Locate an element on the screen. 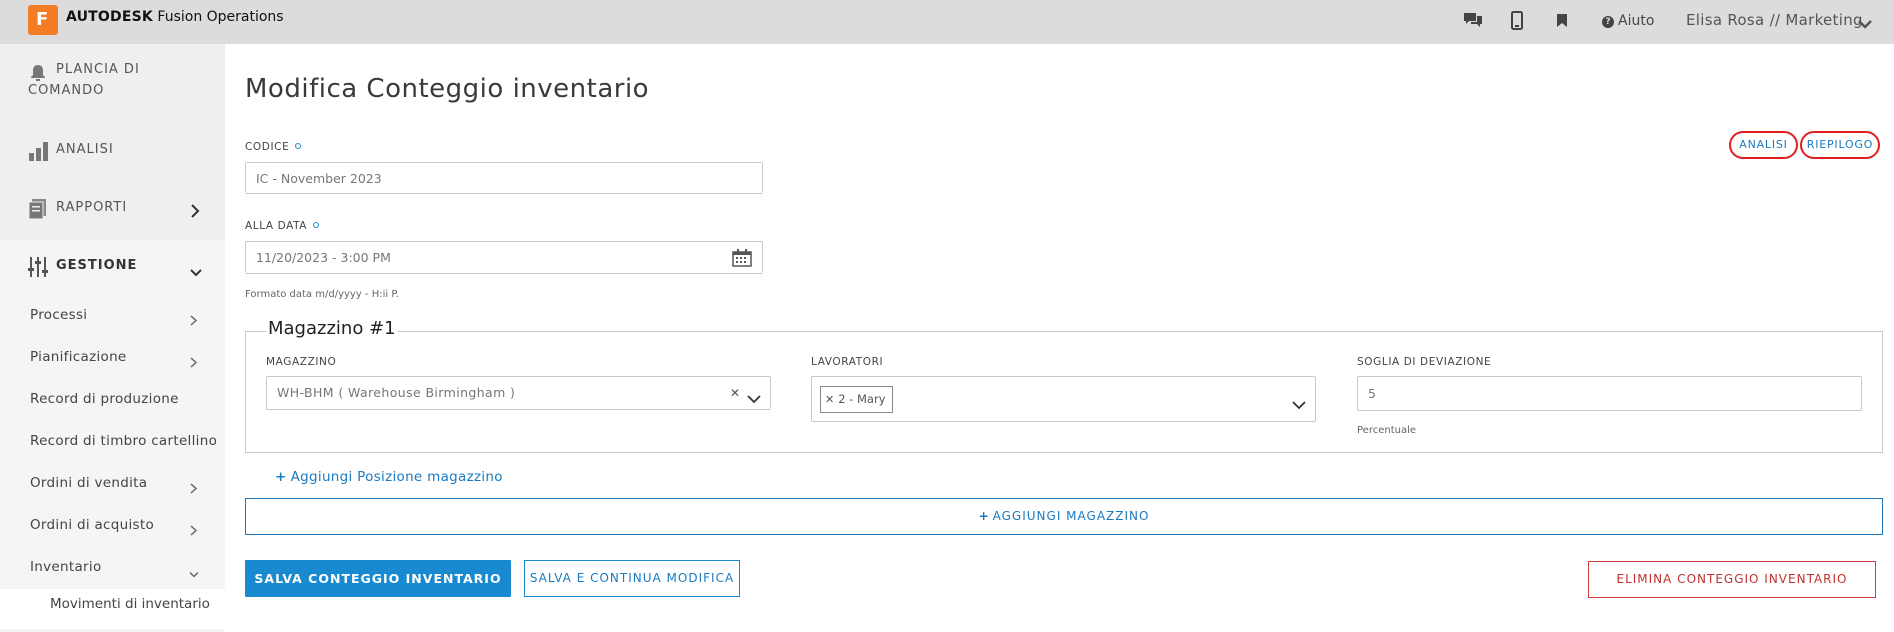  add-warehouse-label: AGGIUNGI MAGAZZINO is located at coordinates (1071, 516).